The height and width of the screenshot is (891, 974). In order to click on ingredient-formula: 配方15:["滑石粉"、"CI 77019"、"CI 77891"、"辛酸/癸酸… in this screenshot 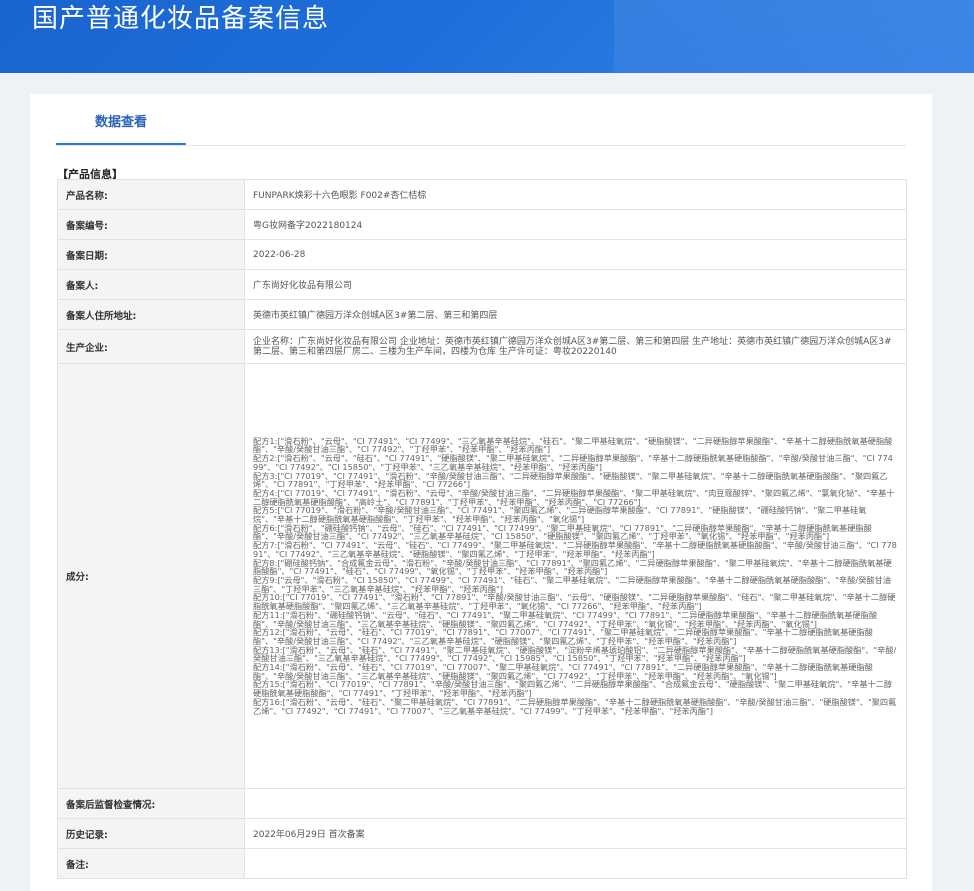, I will do `click(573, 689)`.